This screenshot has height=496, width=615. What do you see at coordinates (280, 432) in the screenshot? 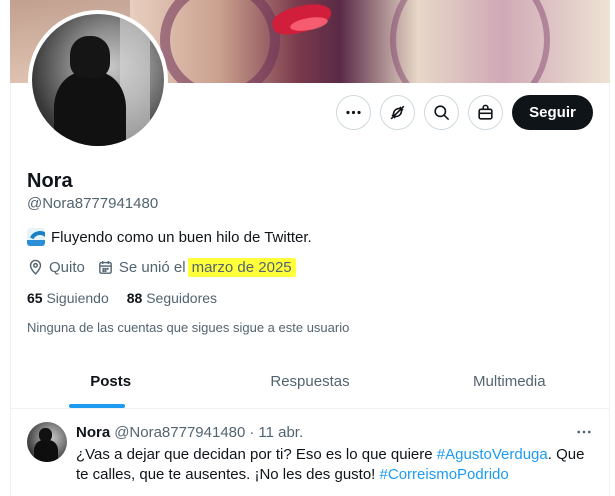
I see `tweet-date: 11 abr.` at bounding box center [280, 432].